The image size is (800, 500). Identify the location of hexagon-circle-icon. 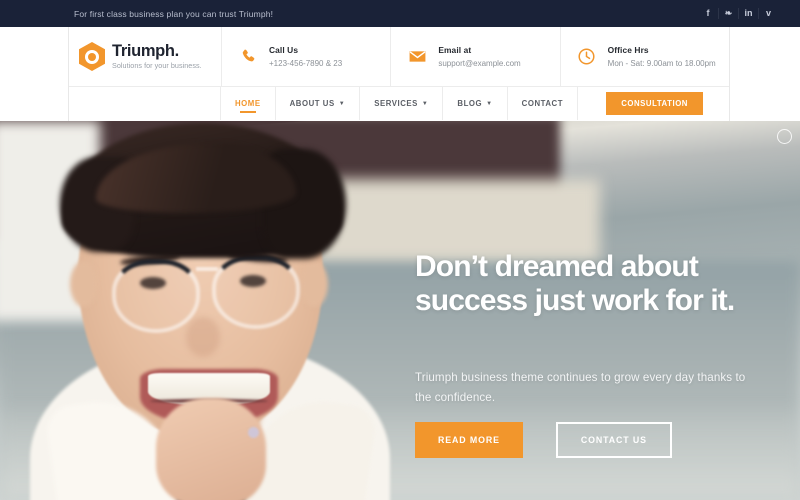
(92, 56).